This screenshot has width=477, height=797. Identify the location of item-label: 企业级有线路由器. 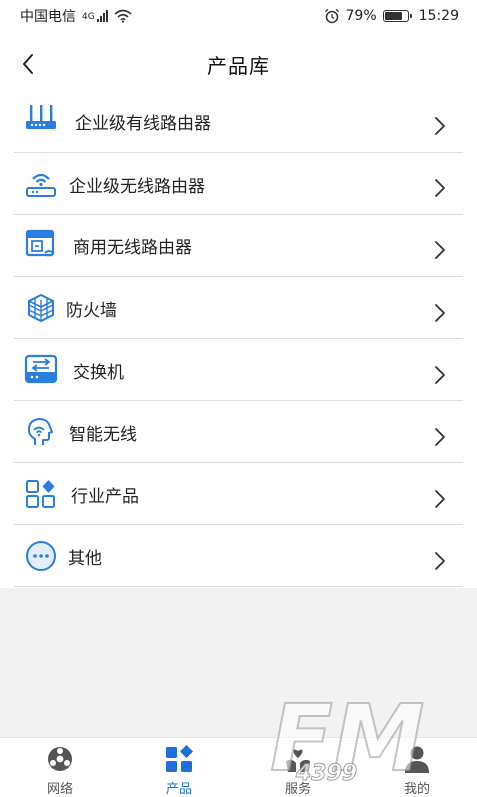
(143, 124).